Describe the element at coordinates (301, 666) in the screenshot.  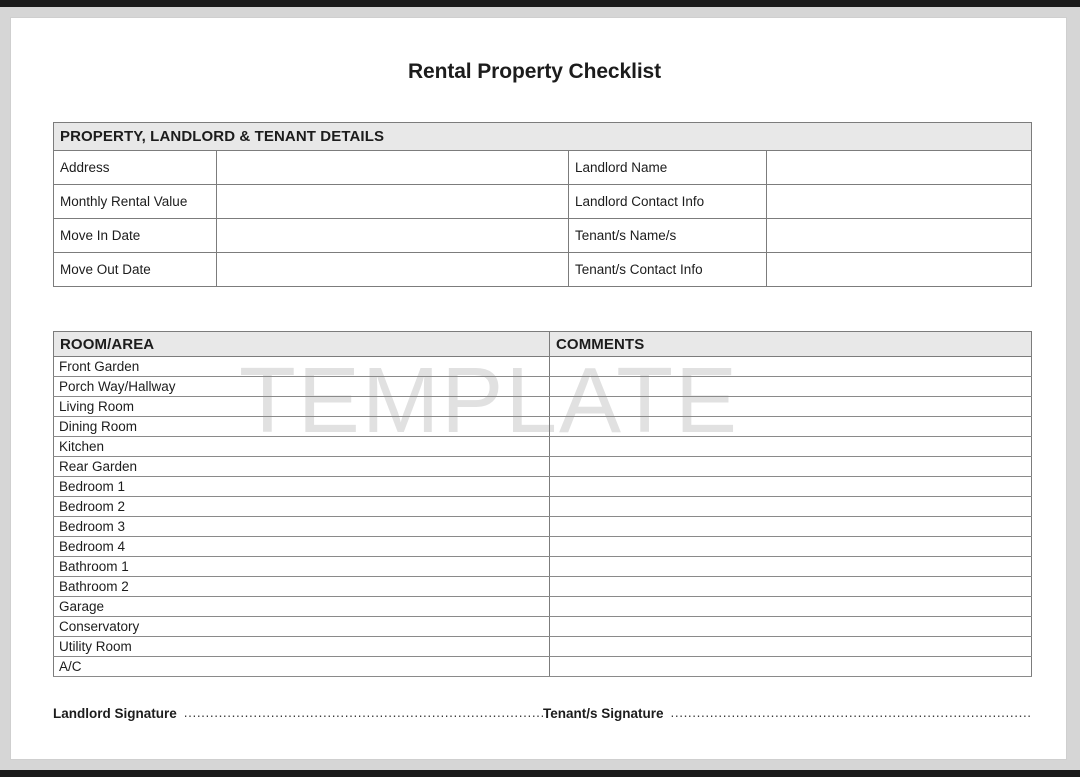
I see `room-label: A/C` at that location.